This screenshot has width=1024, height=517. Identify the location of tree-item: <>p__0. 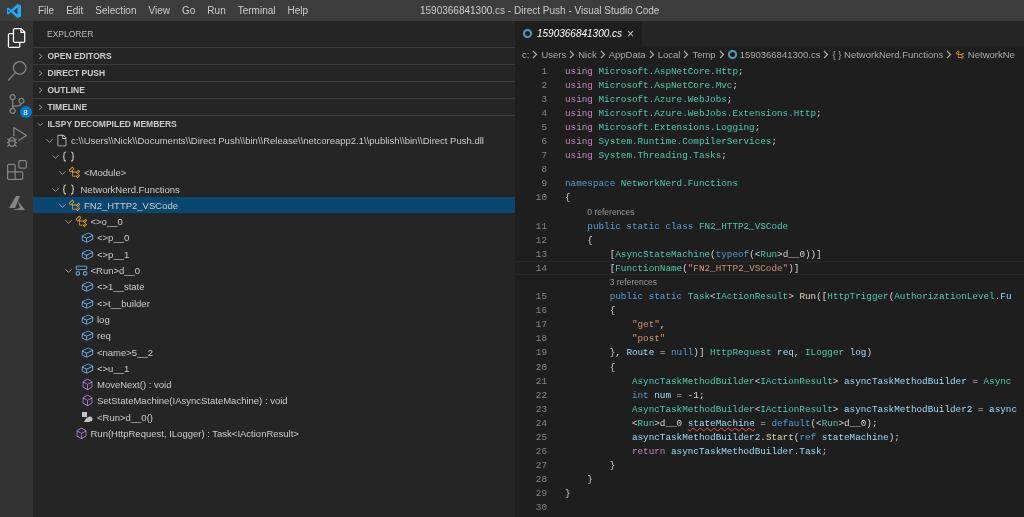
(274, 238).